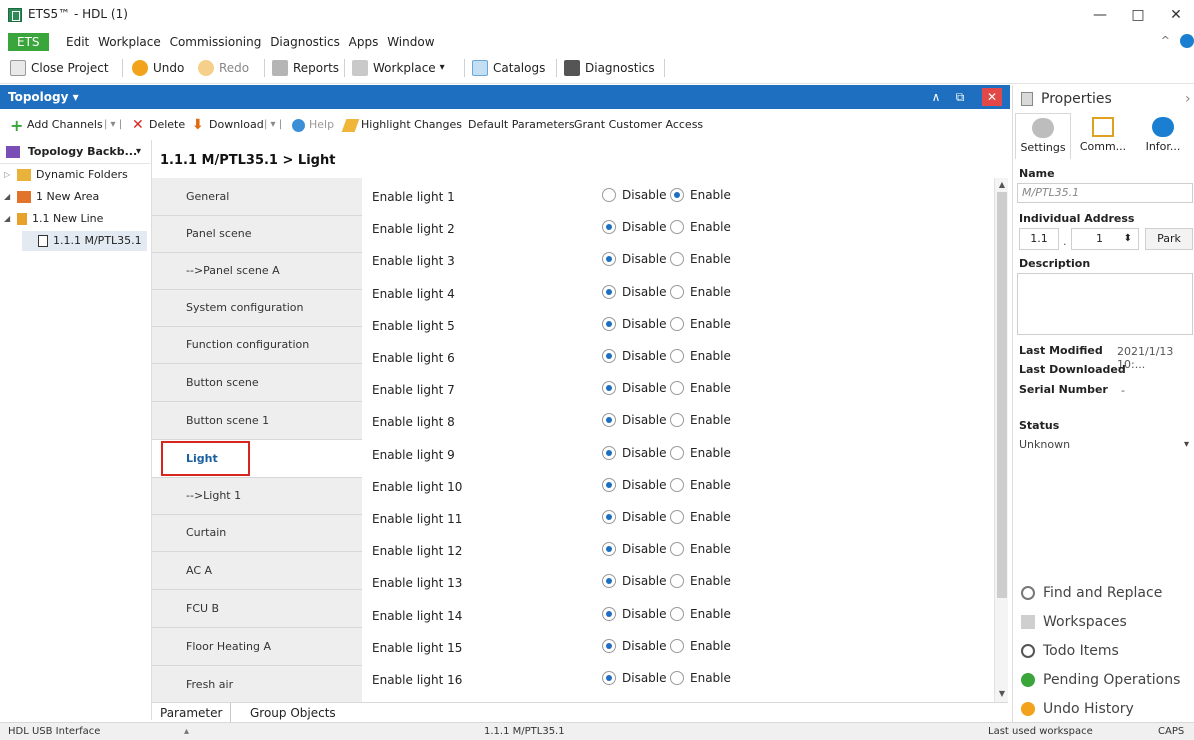 Image resolution: width=1194 pixels, height=740 pixels. Describe the element at coordinates (1091, 593) in the screenshot. I see `find-and-replace-link: Find and Replace` at that location.